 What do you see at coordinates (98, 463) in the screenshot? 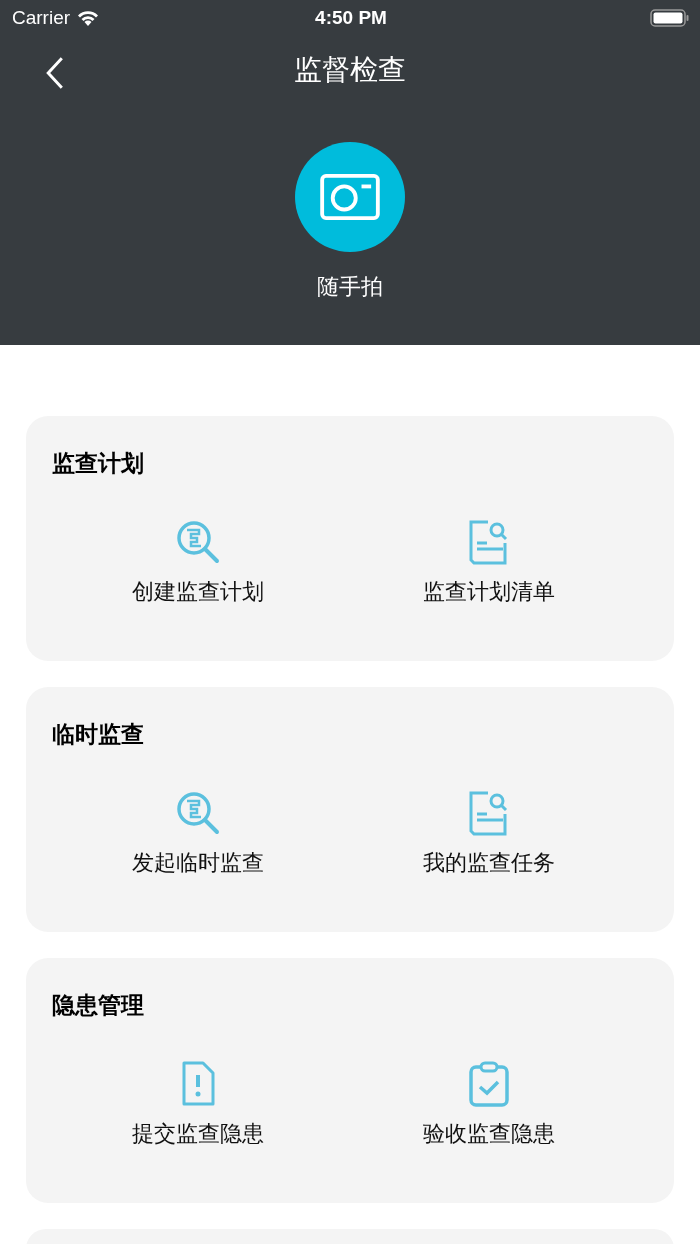
I see `section-title: 监查计划` at bounding box center [98, 463].